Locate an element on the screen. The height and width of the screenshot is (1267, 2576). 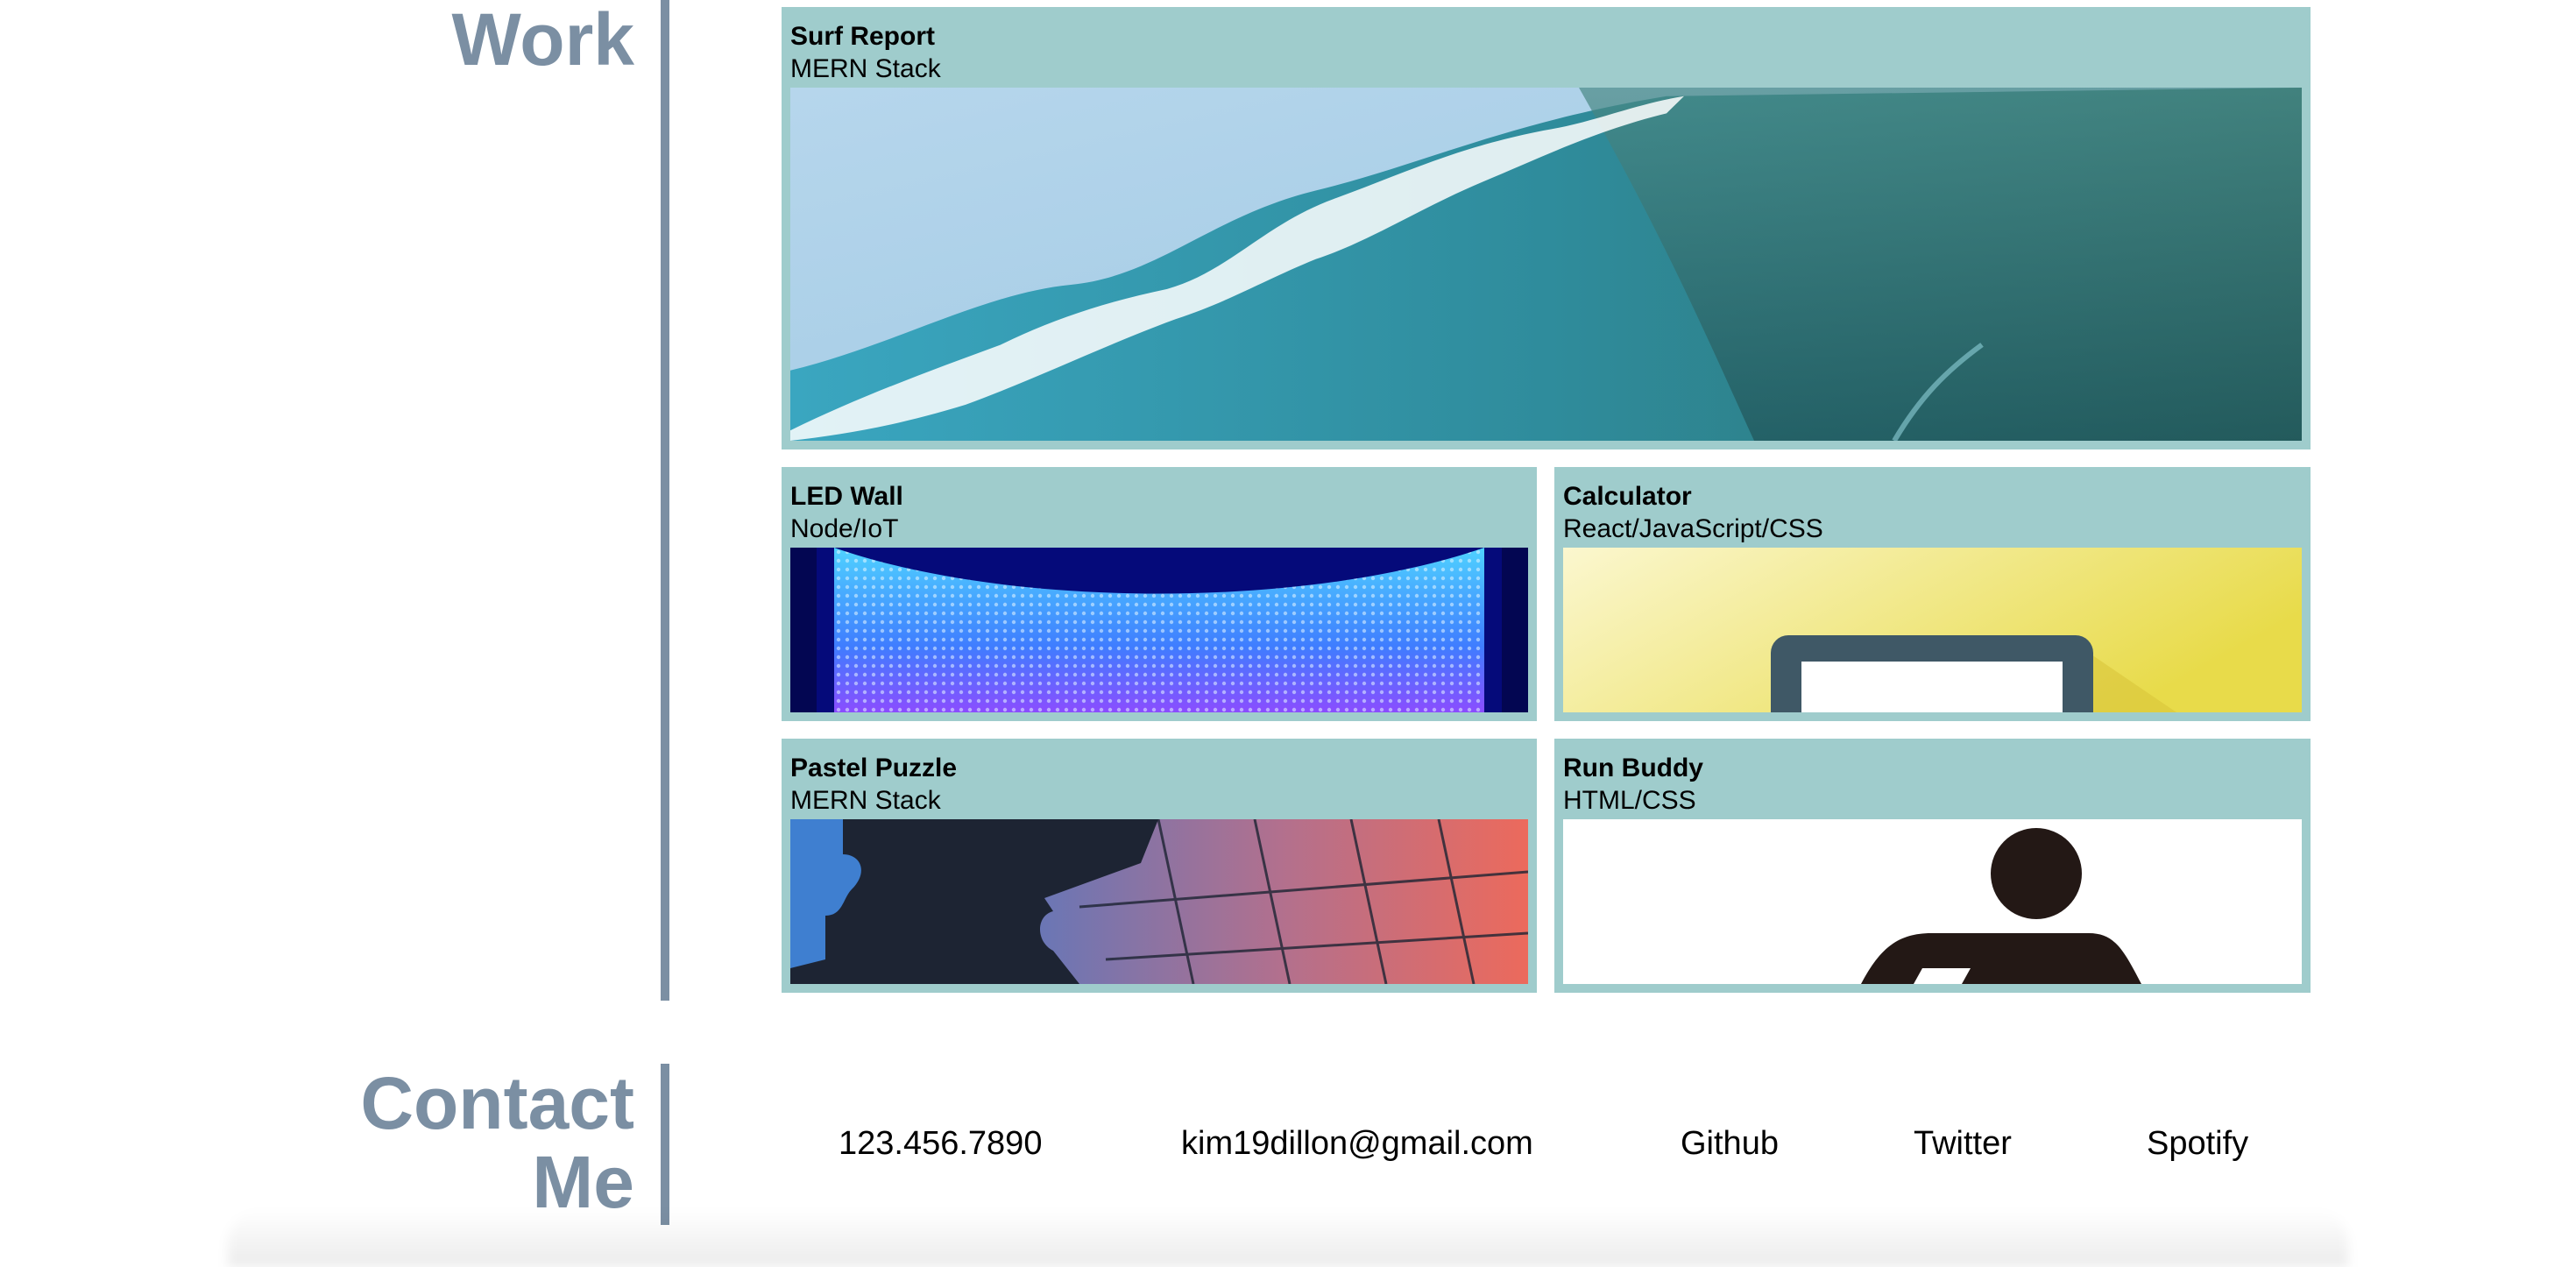
led-wall-image is located at coordinates (1159, 630).